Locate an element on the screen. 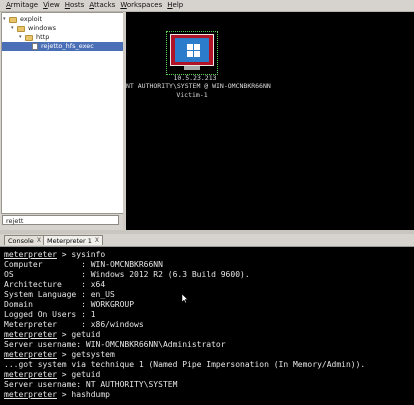  menu-attacks: Attacks is located at coordinates (102, 5).